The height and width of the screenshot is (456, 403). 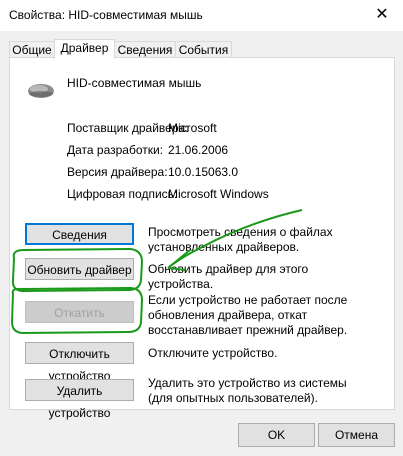 What do you see at coordinates (203, 172) in the screenshot?
I see `version-value: 10.0.15063.0` at bounding box center [203, 172].